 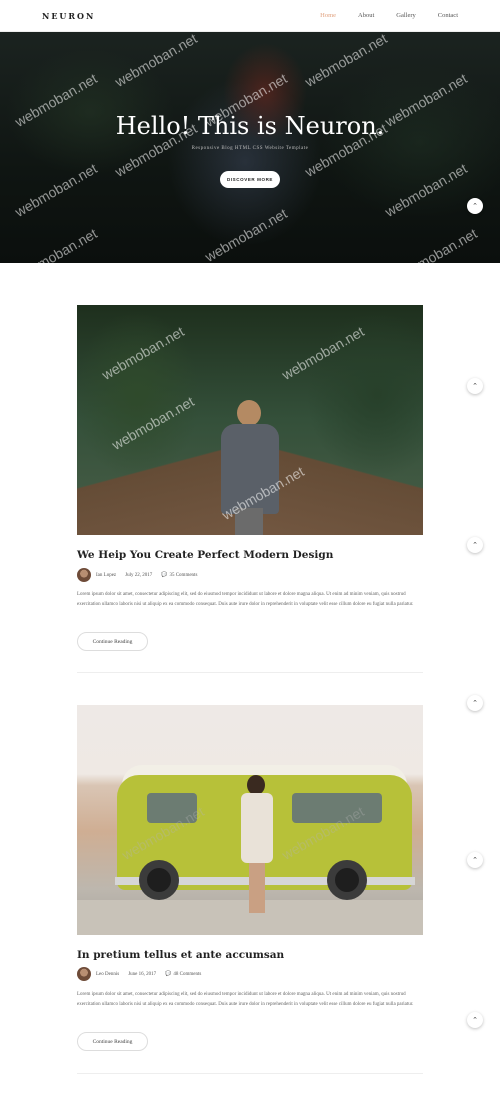 I want to click on post-image: webmoban.net webmoban.net, so click(x=250, y=820).